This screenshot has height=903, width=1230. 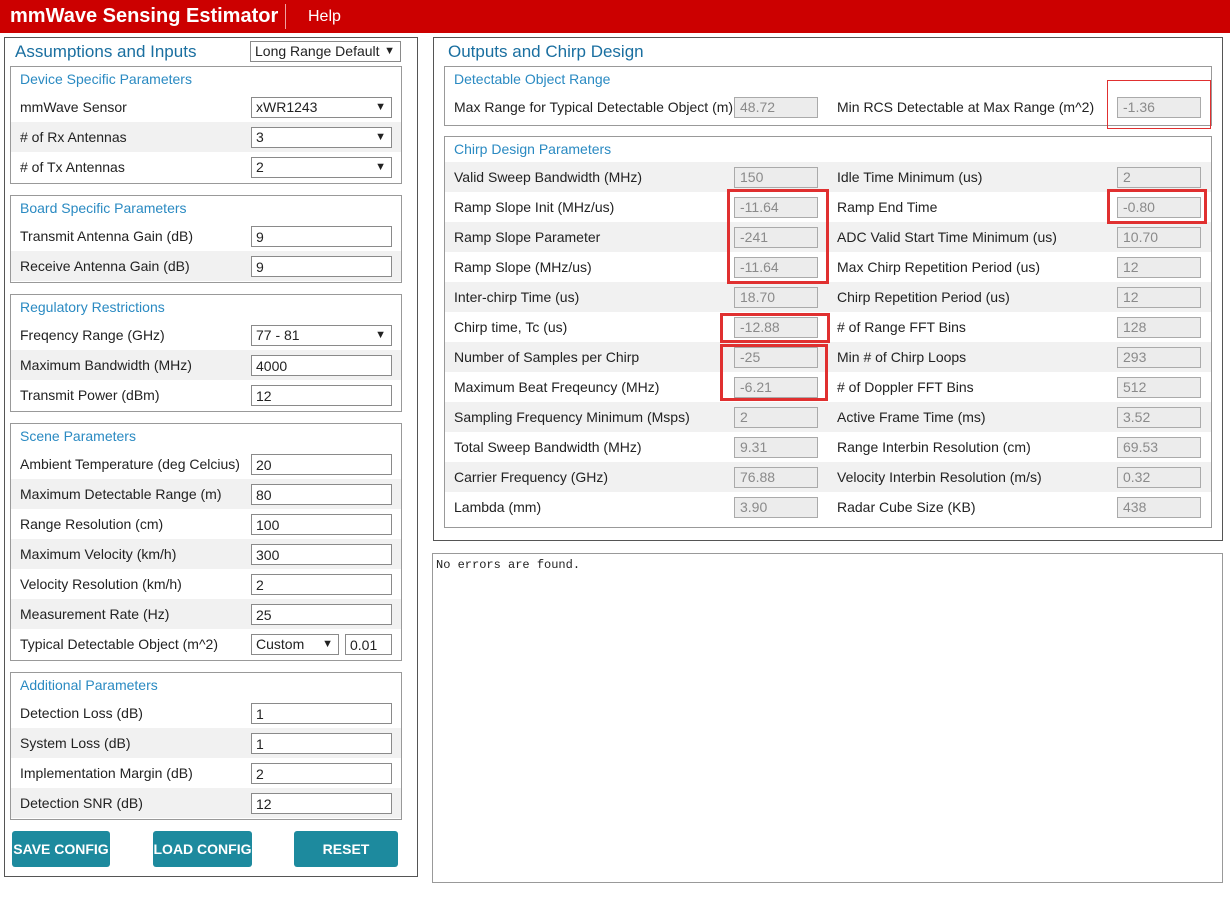 What do you see at coordinates (321, 554) in the screenshot?
I see `max-velocity-input` at bounding box center [321, 554].